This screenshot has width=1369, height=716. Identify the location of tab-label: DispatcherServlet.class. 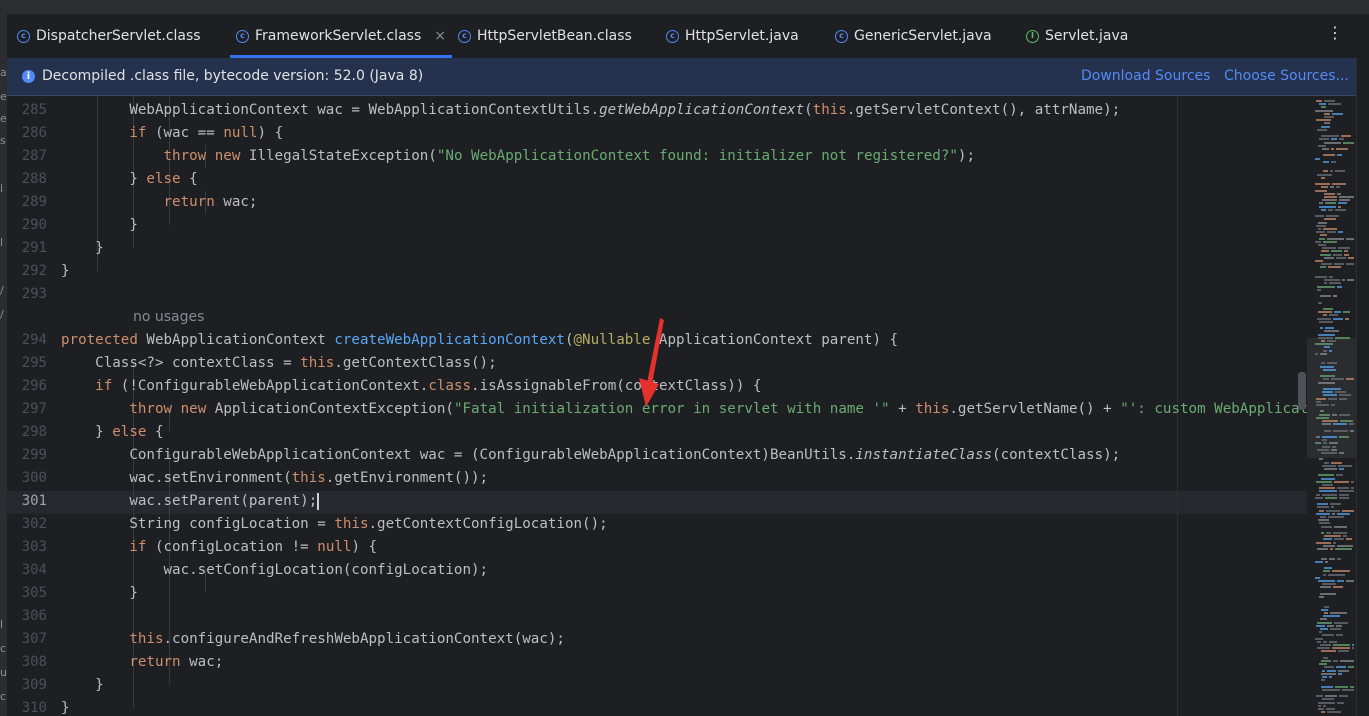
(118, 36).